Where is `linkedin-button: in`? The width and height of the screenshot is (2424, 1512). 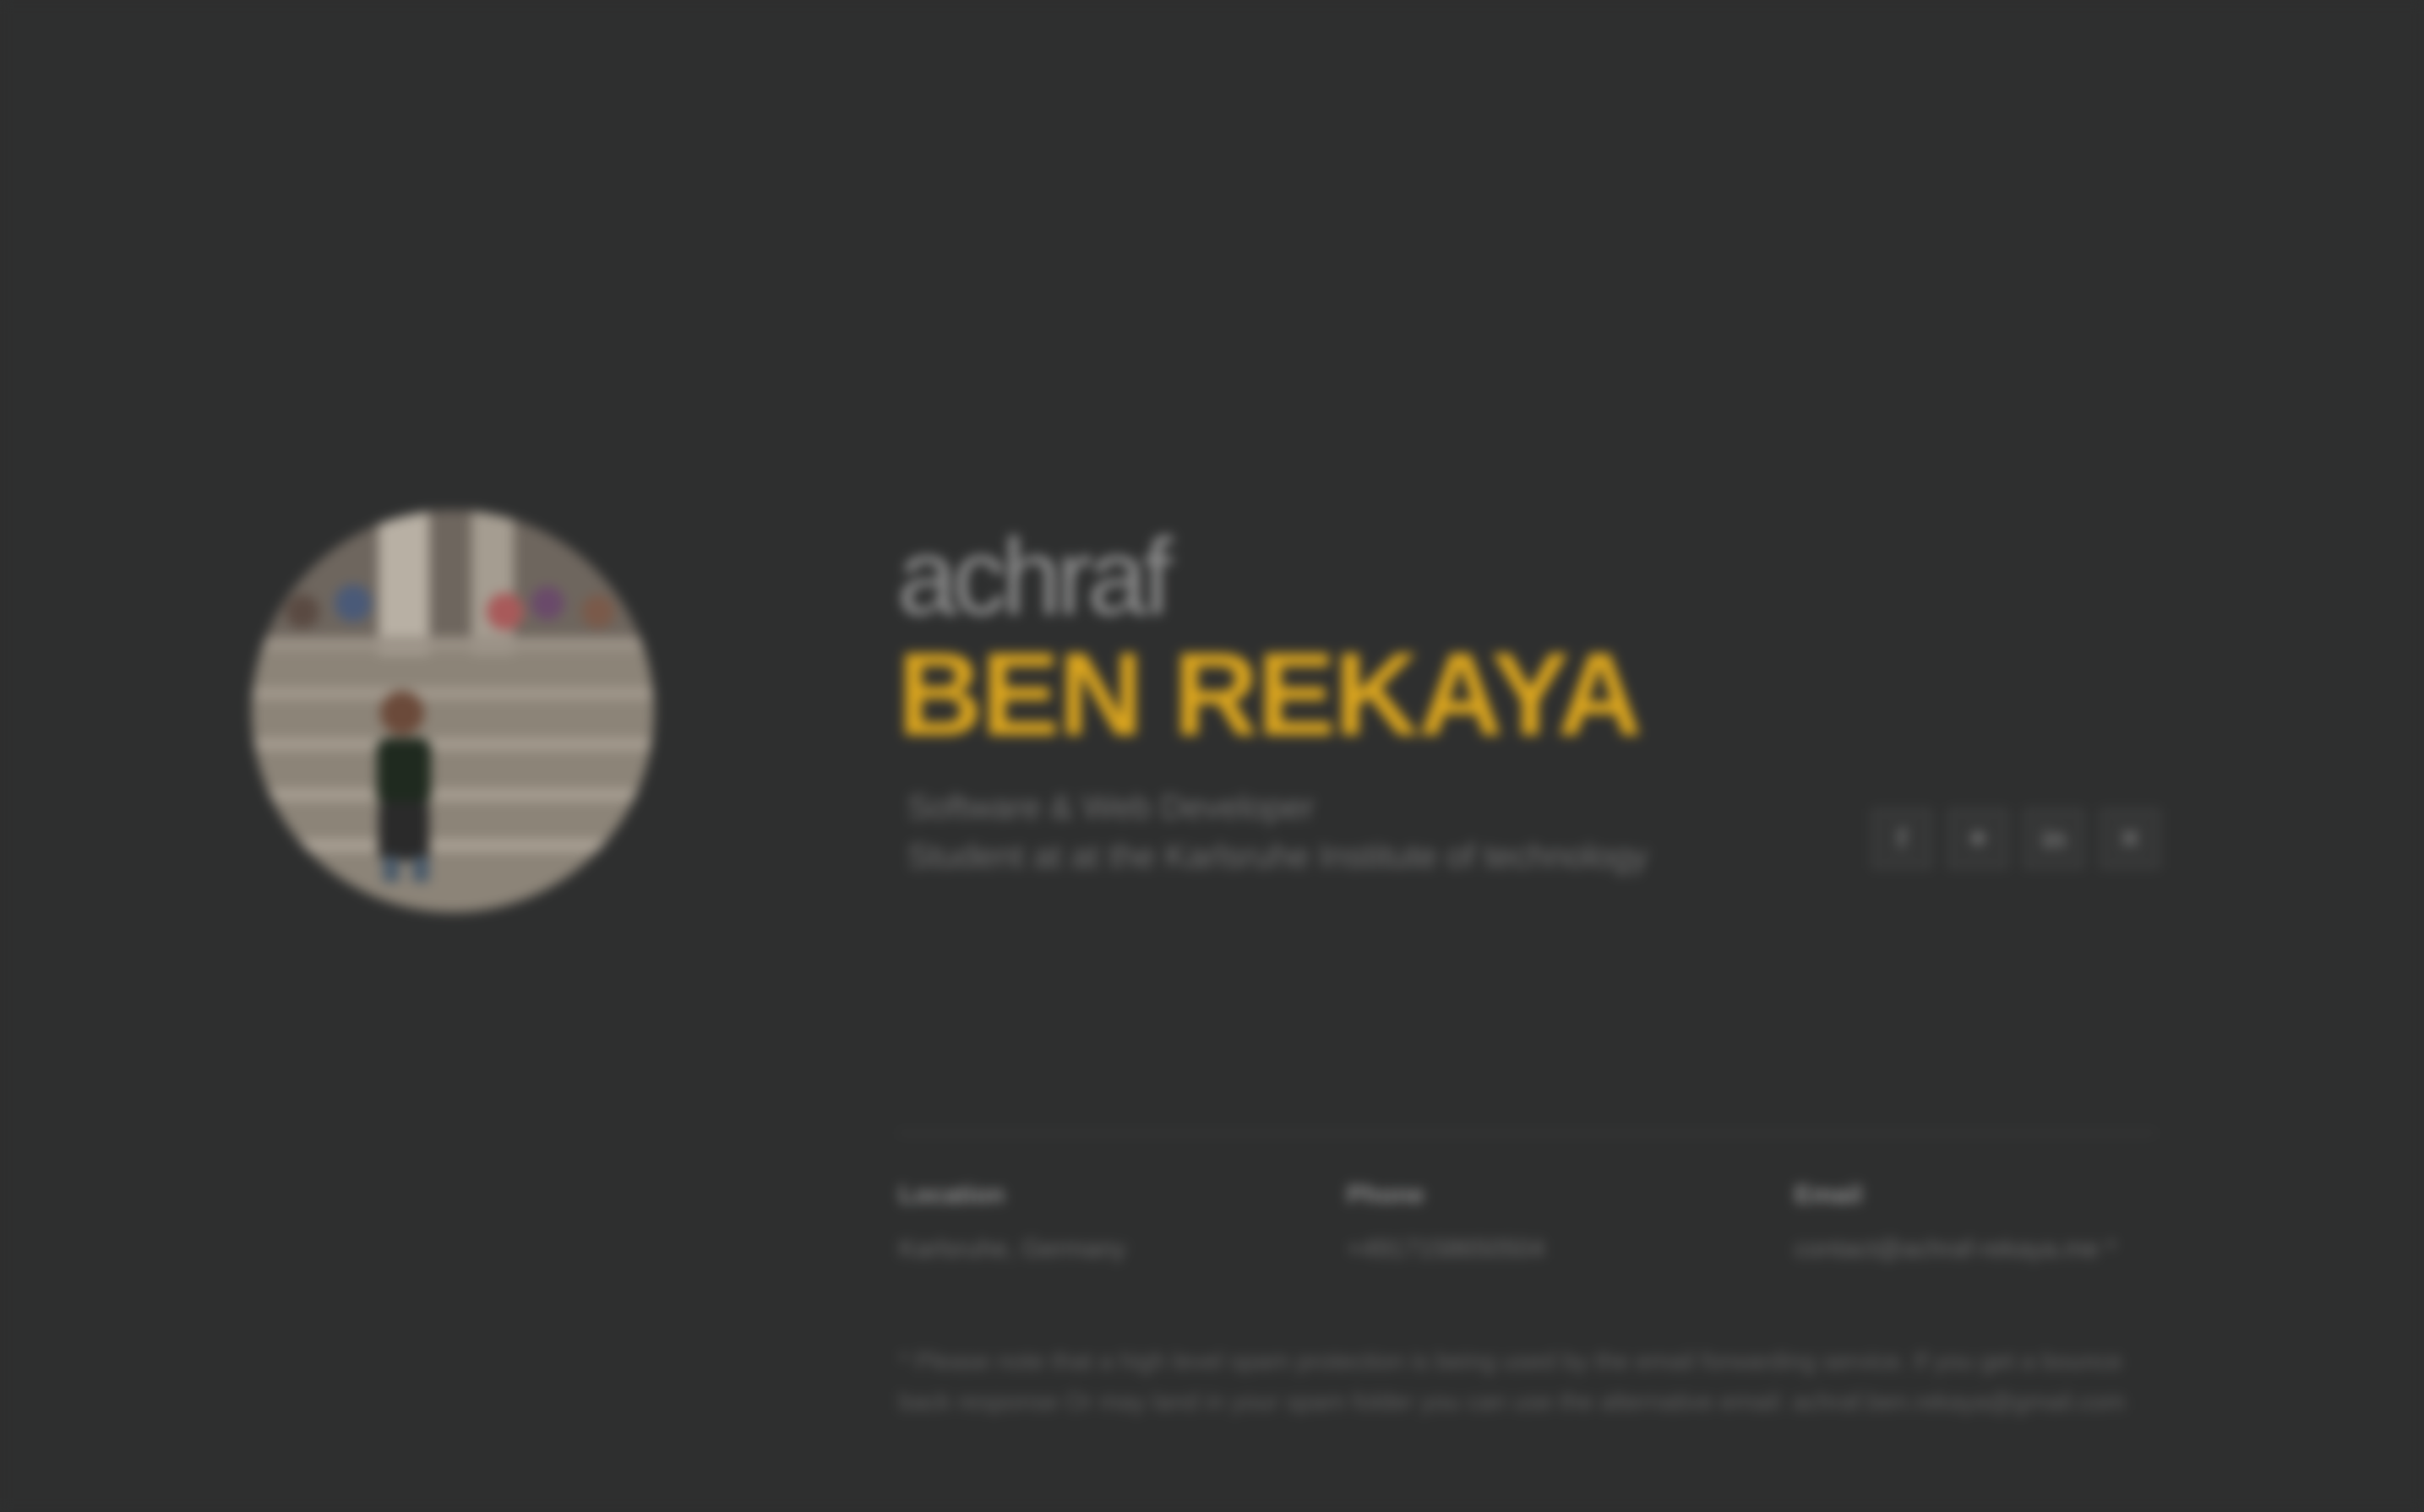 linkedin-button: in is located at coordinates (2054, 838).